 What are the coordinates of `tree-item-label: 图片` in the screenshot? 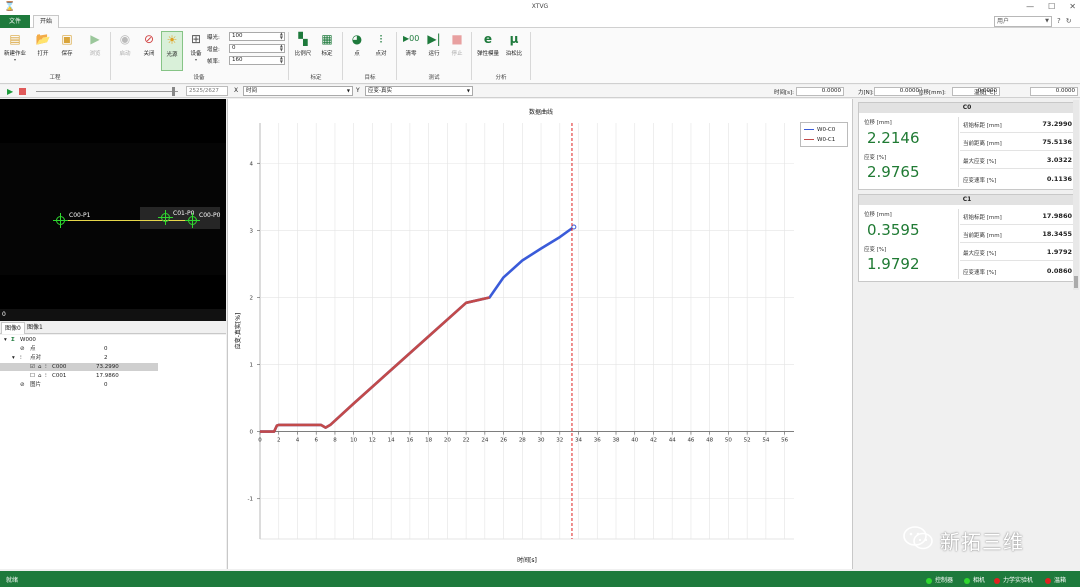 It's located at (36, 385).